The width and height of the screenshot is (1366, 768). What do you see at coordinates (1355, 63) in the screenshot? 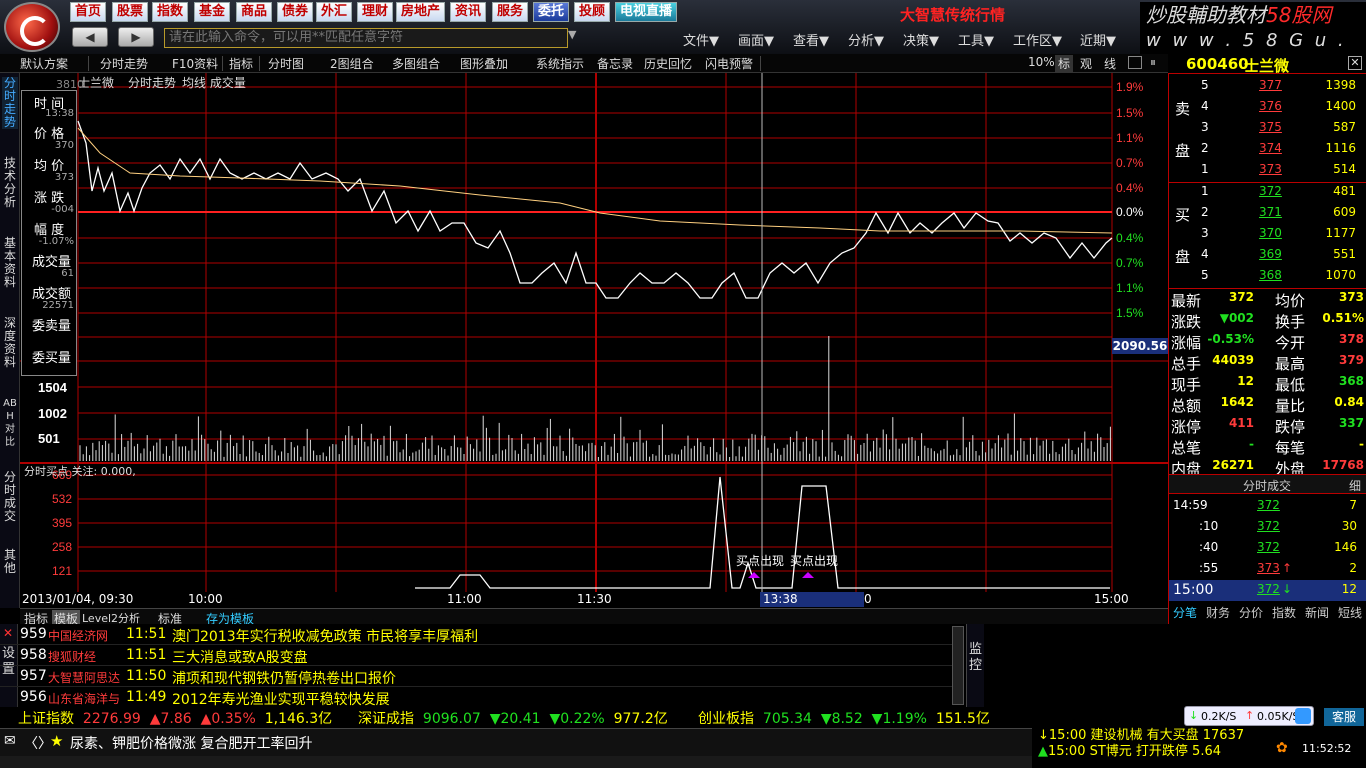
I see `close-icon: ✕` at bounding box center [1355, 63].